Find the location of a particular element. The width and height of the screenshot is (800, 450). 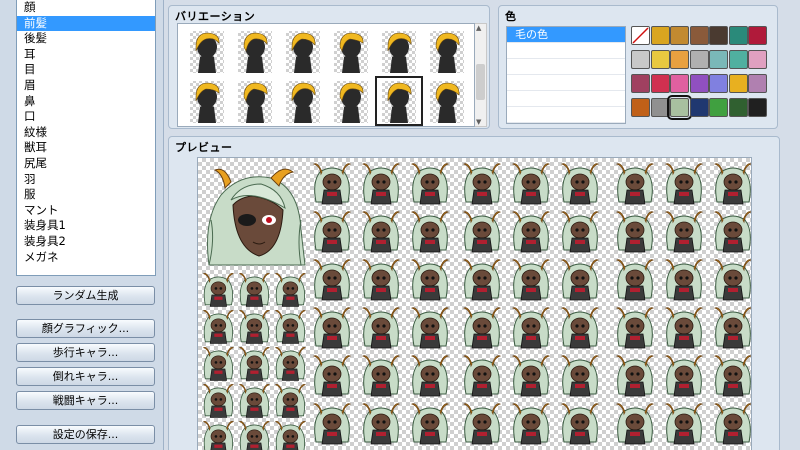

part-item: 服 is located at coordinates (86, 195).